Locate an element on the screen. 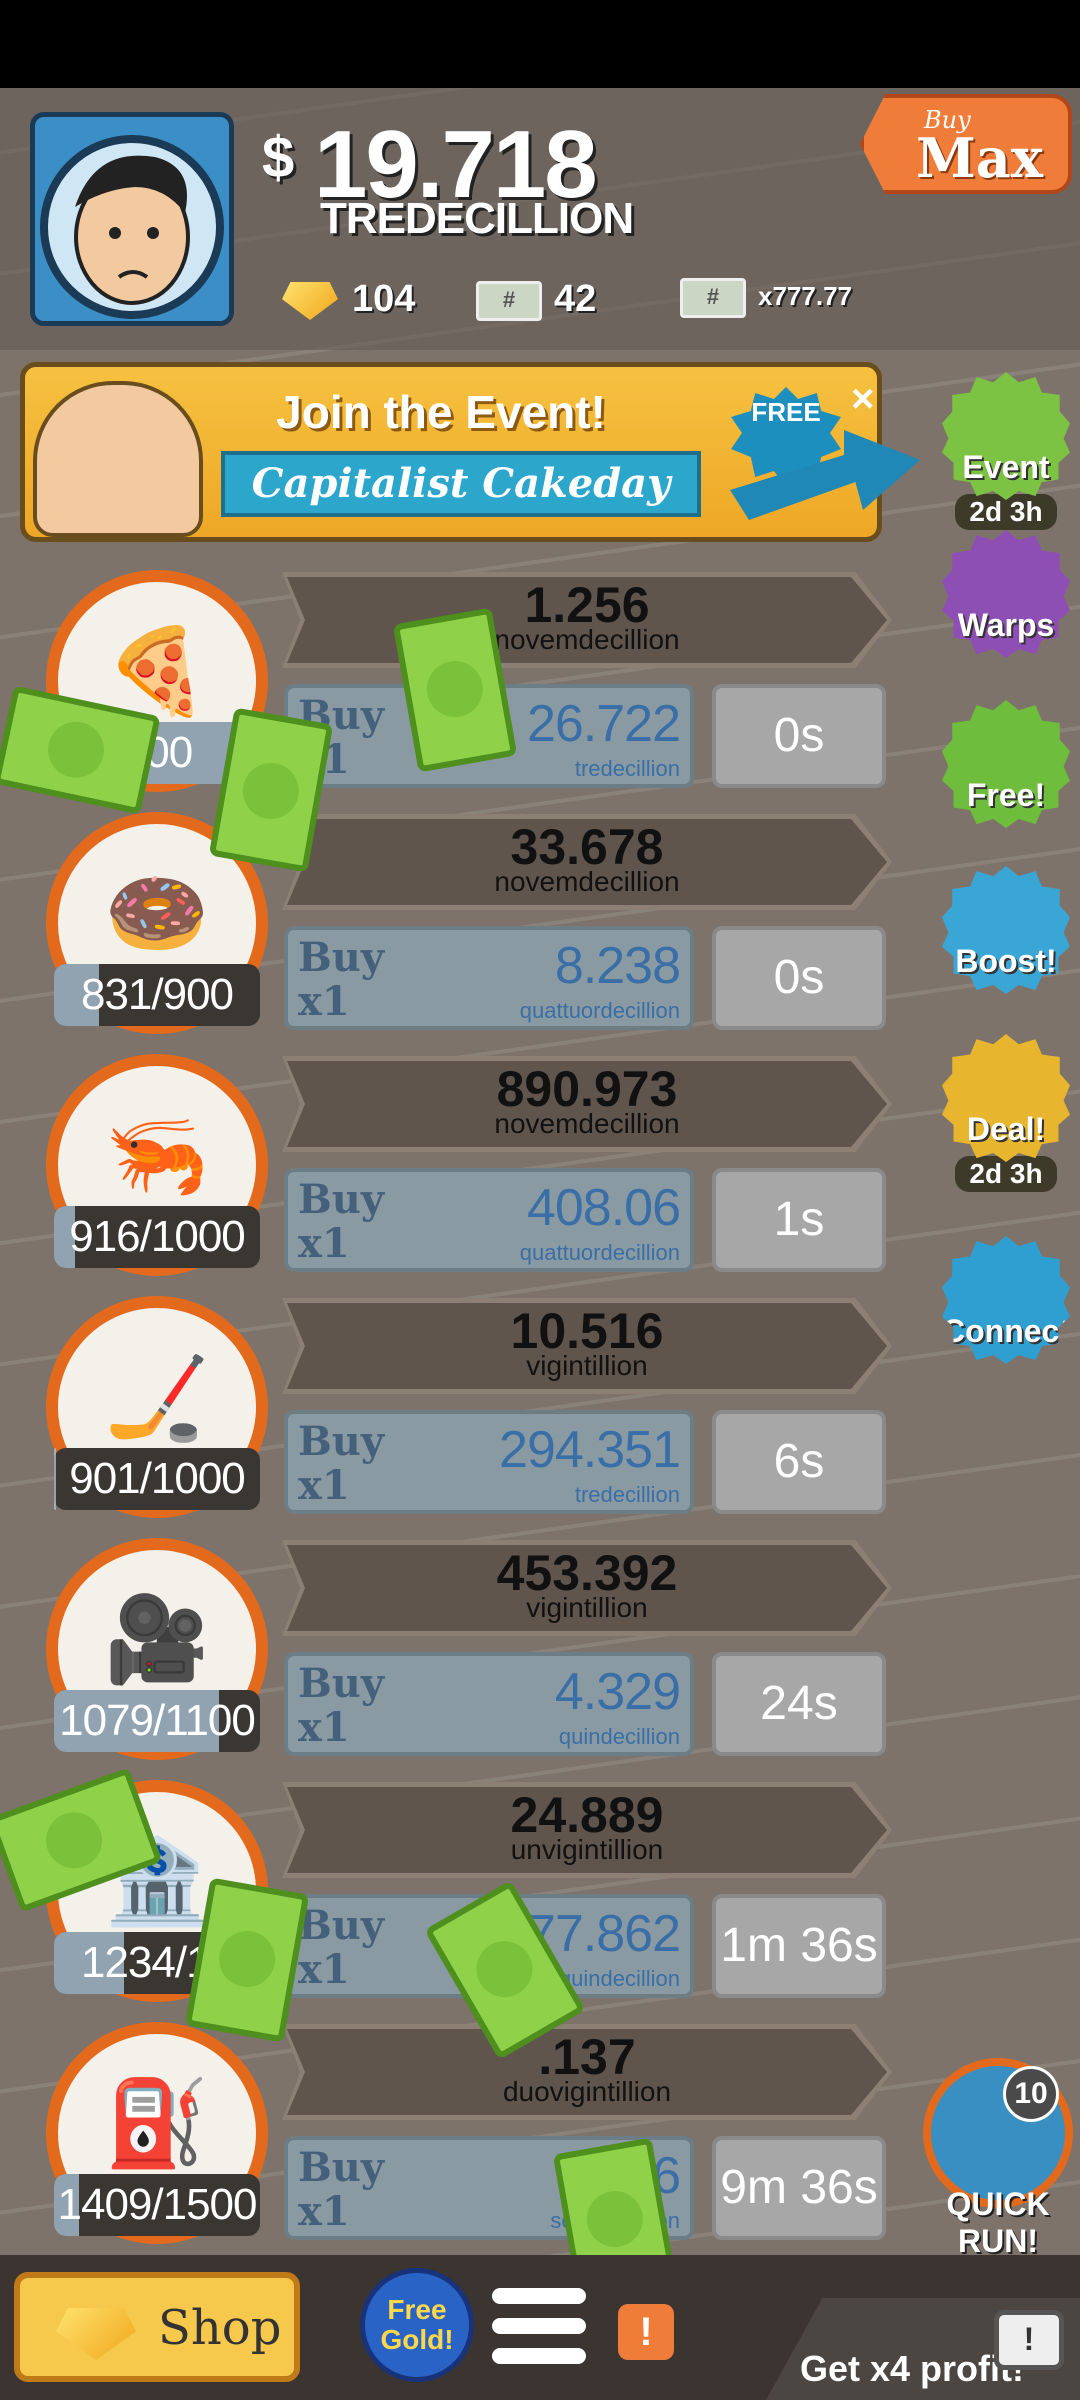  side-button-event: Event 2d 3h is located at coordinates (1006, 451).